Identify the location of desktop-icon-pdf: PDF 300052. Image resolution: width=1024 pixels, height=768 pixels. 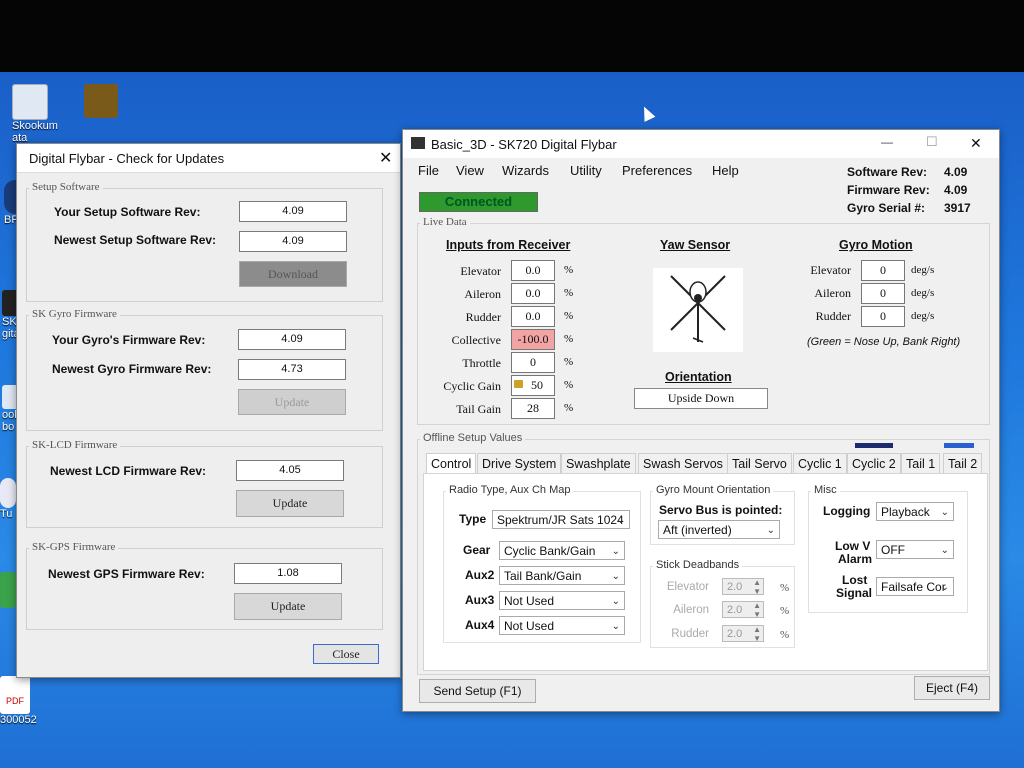
(18, 701).